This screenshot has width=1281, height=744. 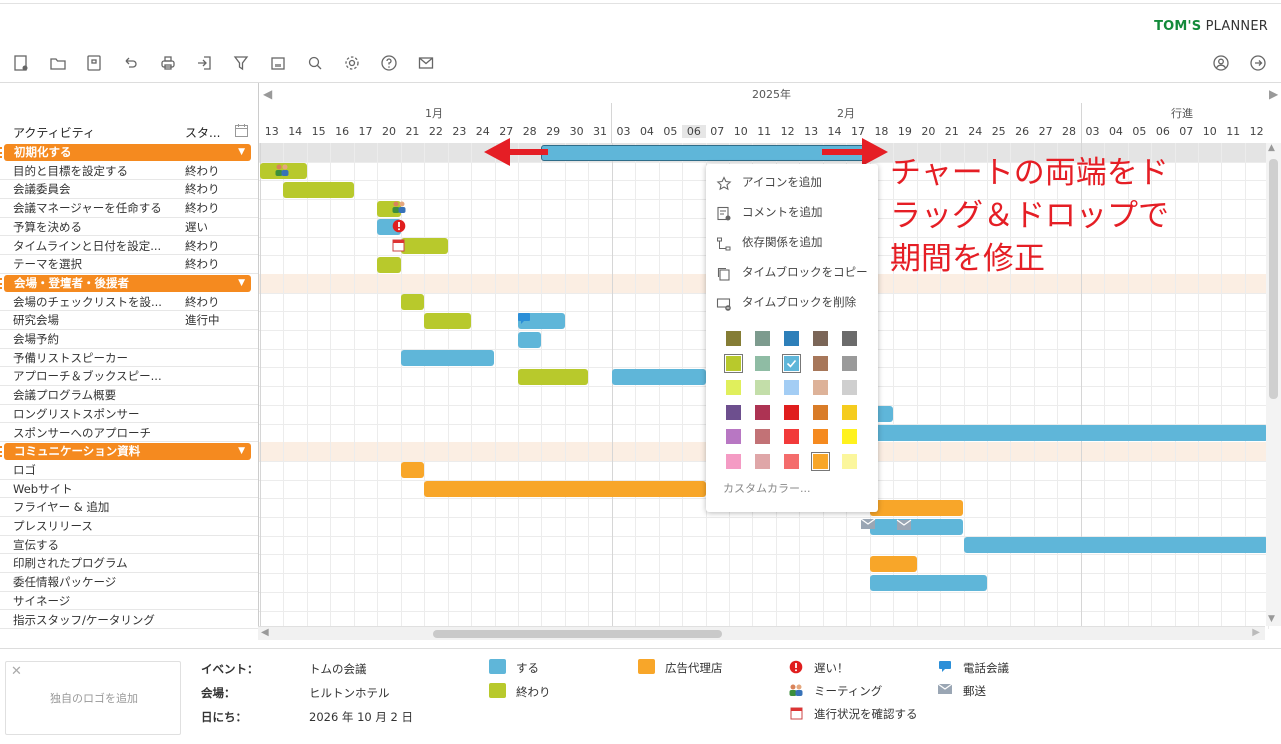 I want to click on task-row: 指示スタッフ/ケータリング, so click(x=129, y=620).